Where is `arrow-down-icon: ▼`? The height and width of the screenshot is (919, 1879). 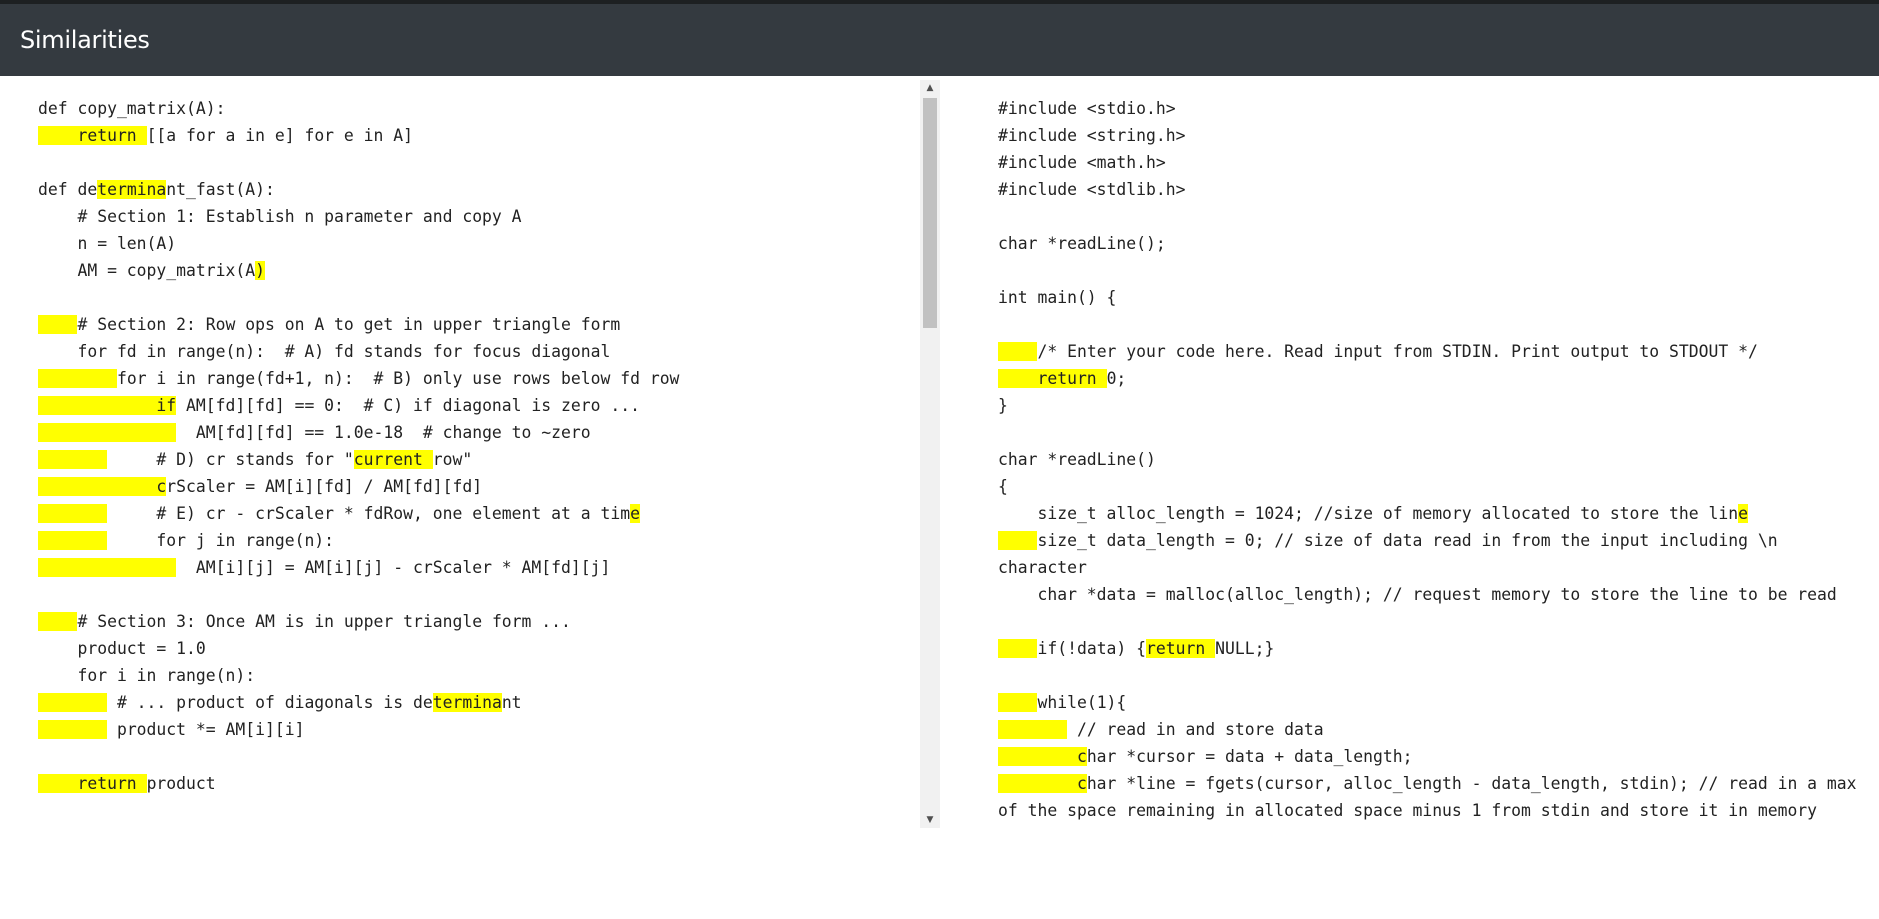
arrow-down-icon: ▼ is located at coordinates (930, 820).